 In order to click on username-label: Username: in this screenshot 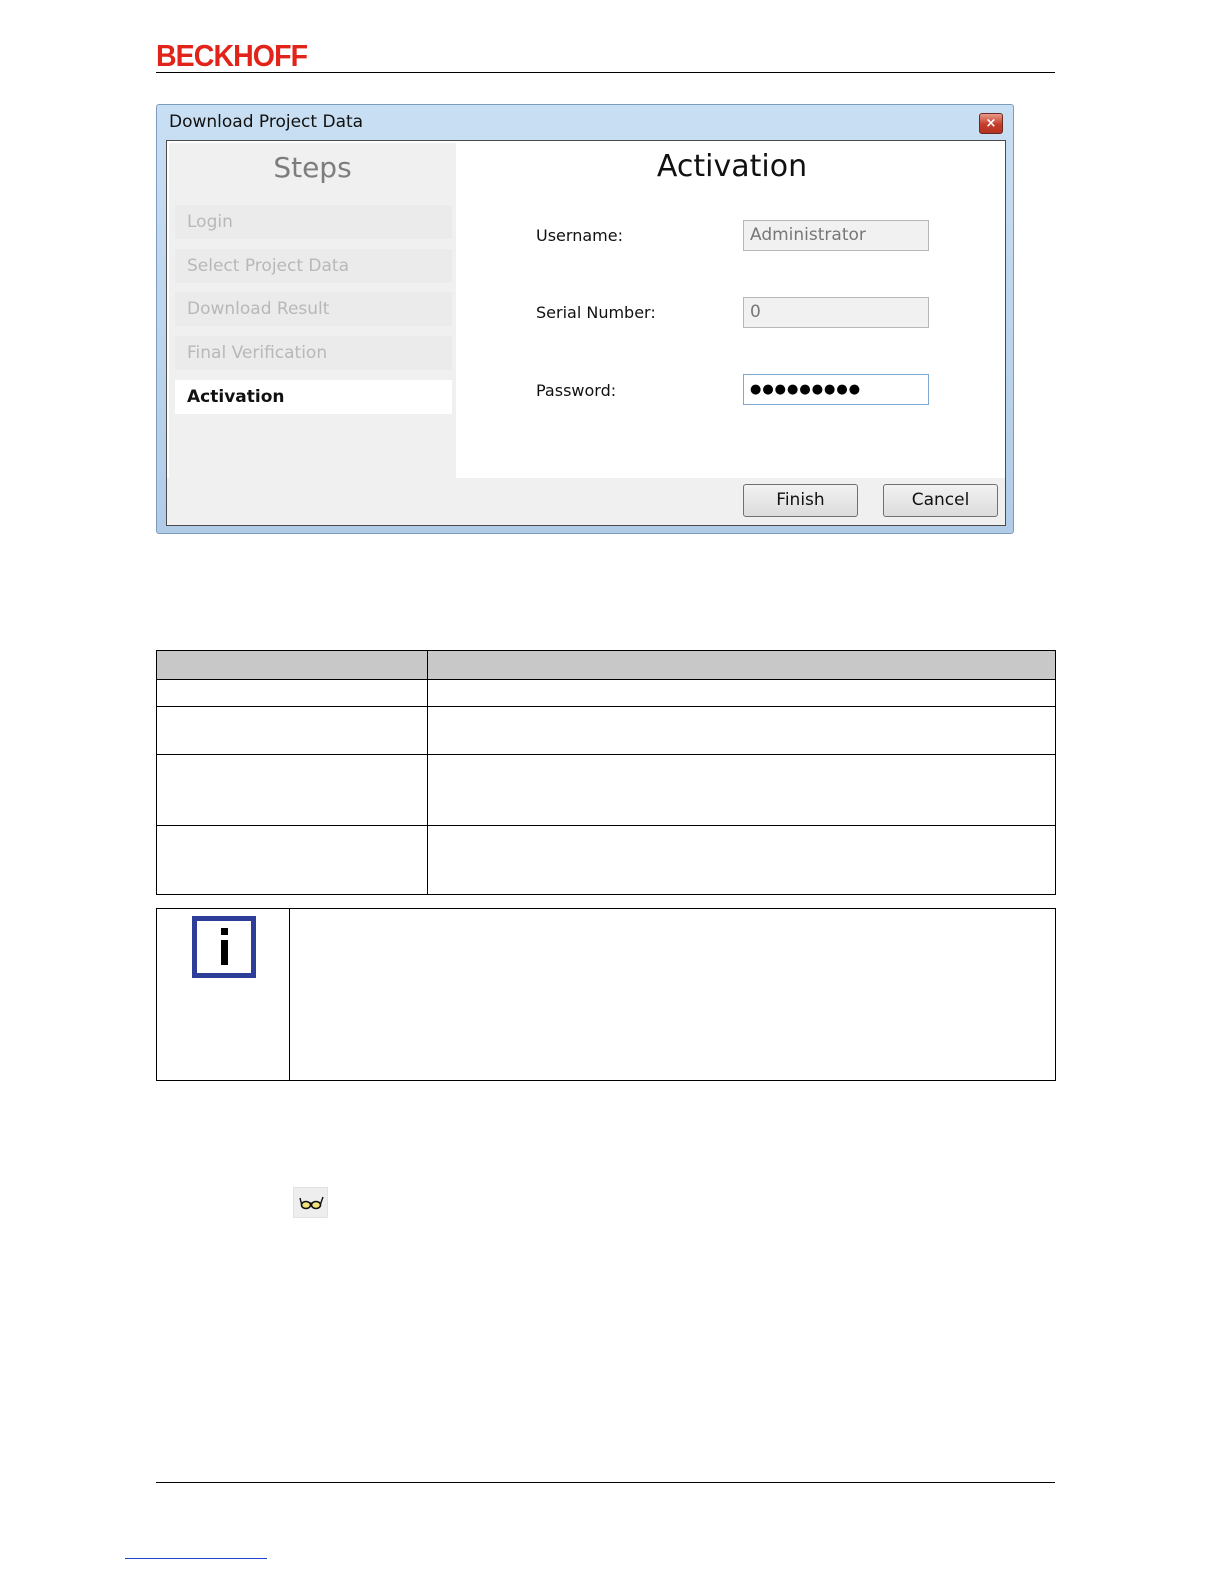, I will do `click(579, 235)`.